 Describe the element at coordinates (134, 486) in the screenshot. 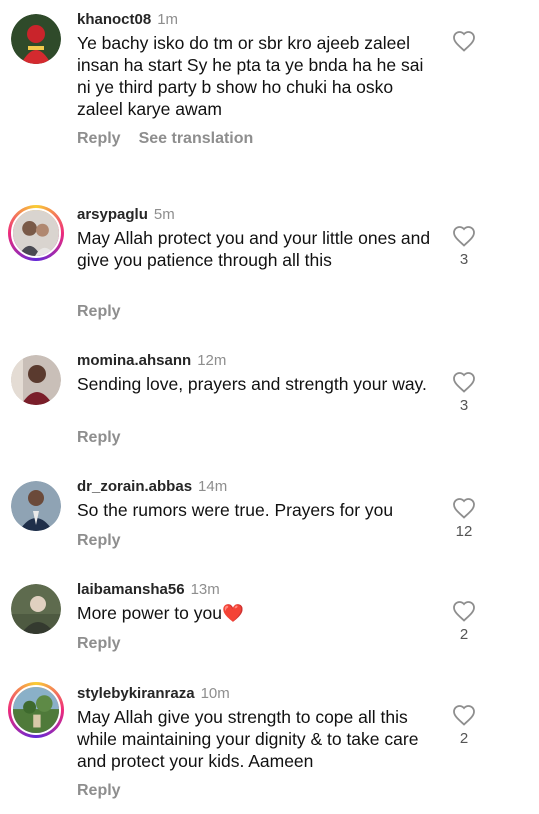

I see `username: dr_zorain.abbas` at that location.